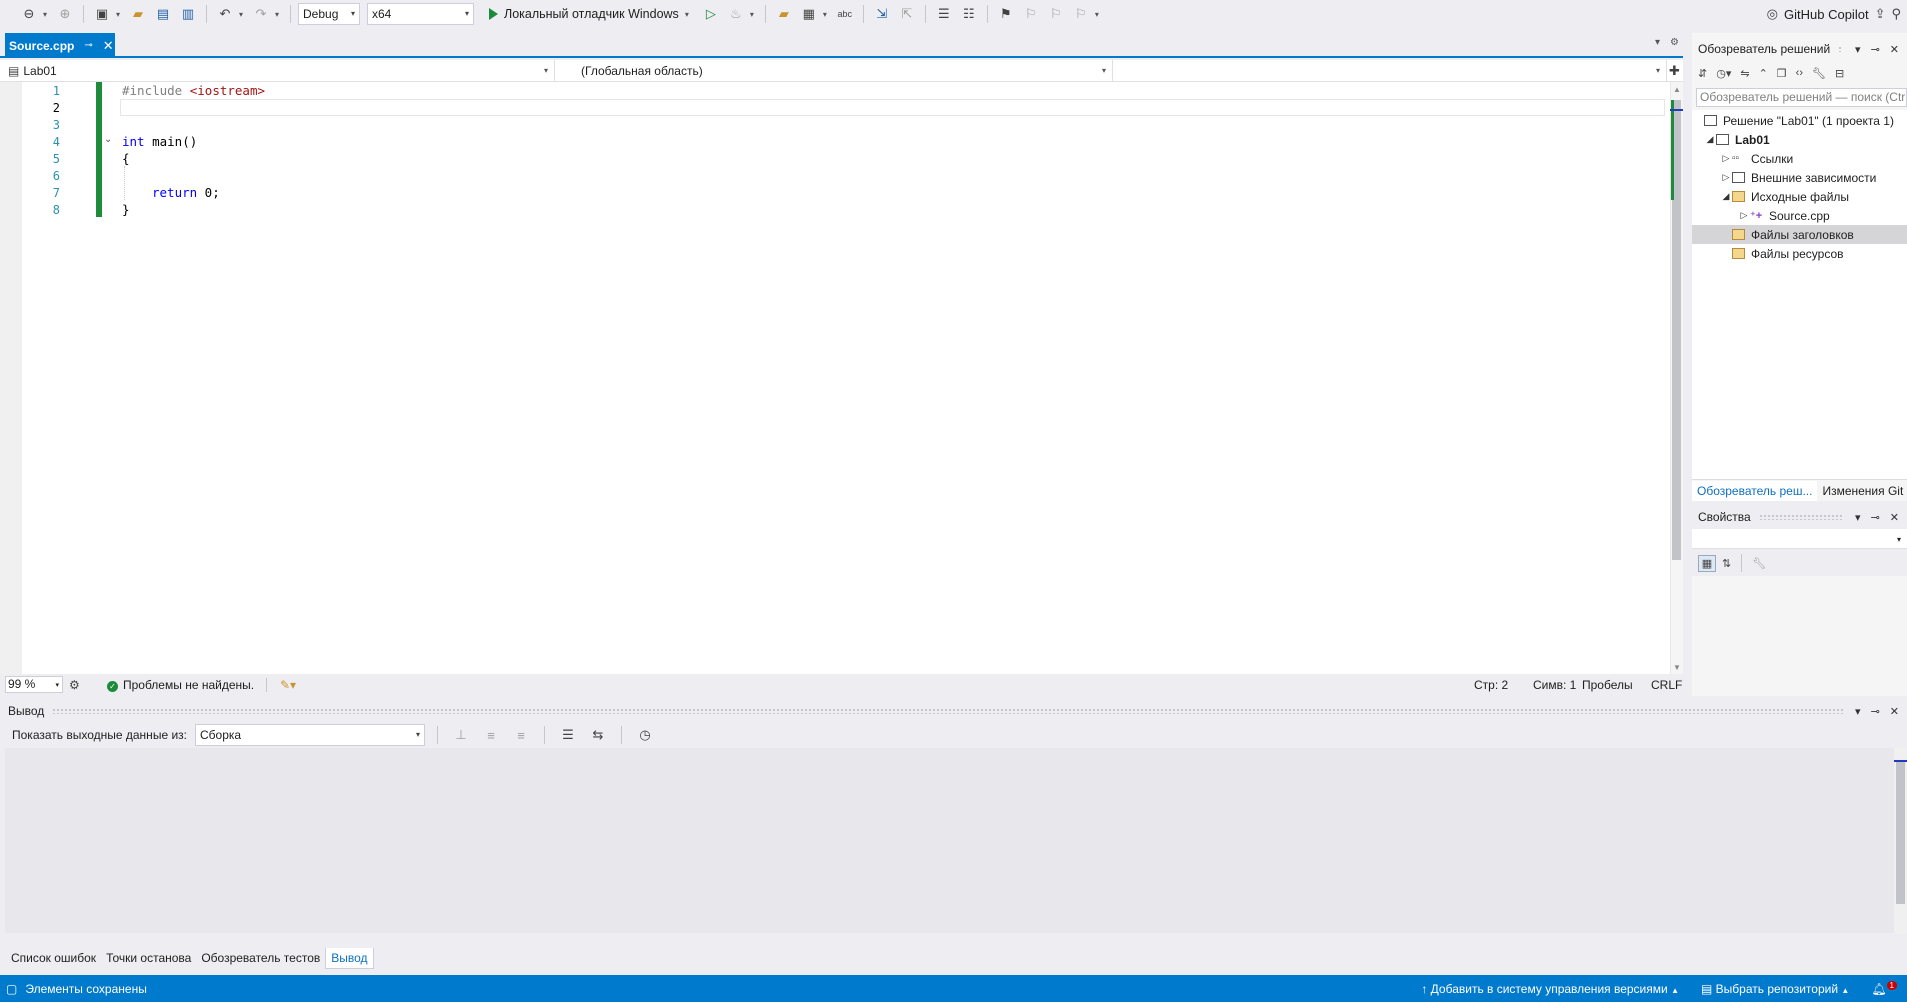 Image resolution: width=1907 pixels, height=1002 pixels. I want to click on switch-views-icon: ⇵, so click(1702, 73).